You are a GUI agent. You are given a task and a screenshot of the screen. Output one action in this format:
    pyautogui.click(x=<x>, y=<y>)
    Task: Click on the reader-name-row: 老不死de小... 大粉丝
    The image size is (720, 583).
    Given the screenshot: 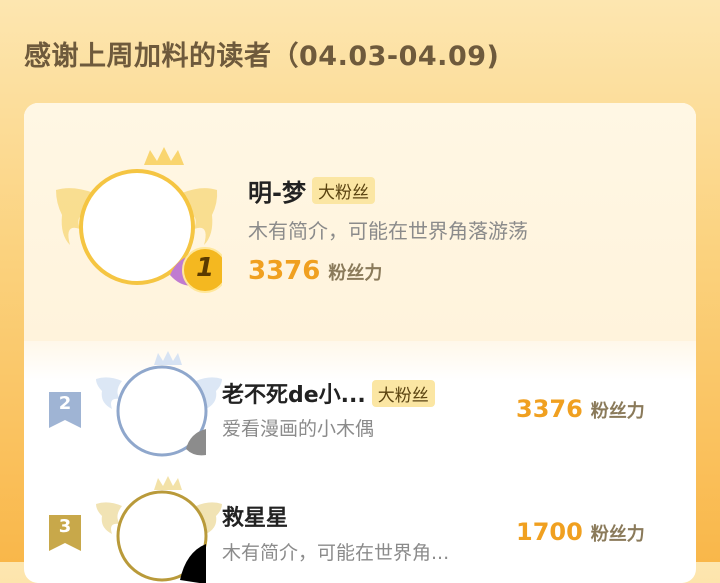 What is the action you would take?
    pyautogui.click(x=328, y=393)
    